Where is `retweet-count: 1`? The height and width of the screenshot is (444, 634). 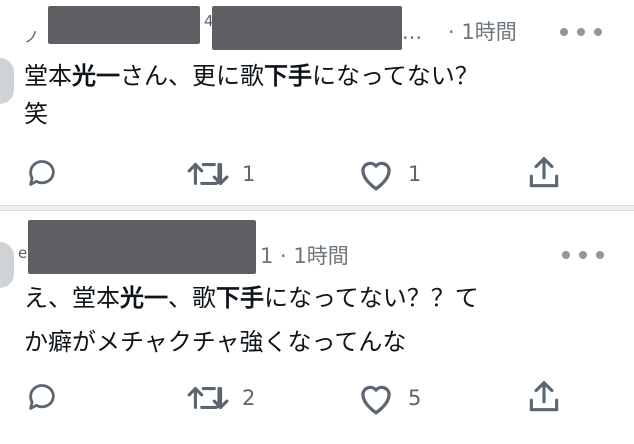
retweet-count: 1 is located at coordinates (249, 174).